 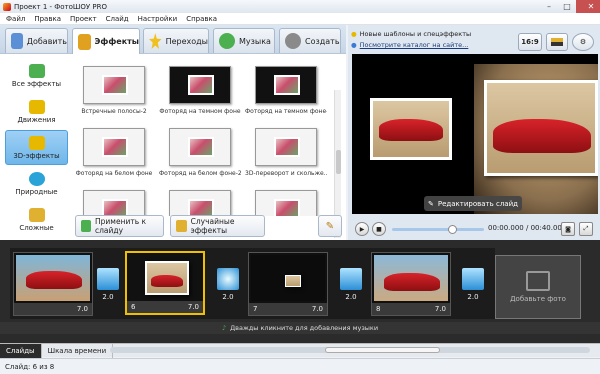 I want to click on scrollbar-thumb, so click(x=382, y=350).